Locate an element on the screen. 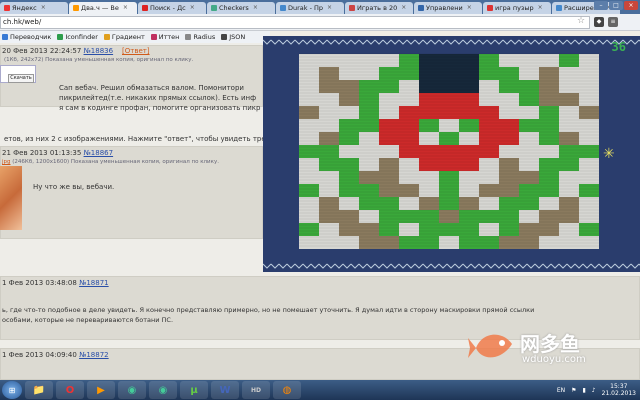 Image resolution: width=640 pixels, height=400 pixels. language-indicator: EN is located at coordinates (561, 390).